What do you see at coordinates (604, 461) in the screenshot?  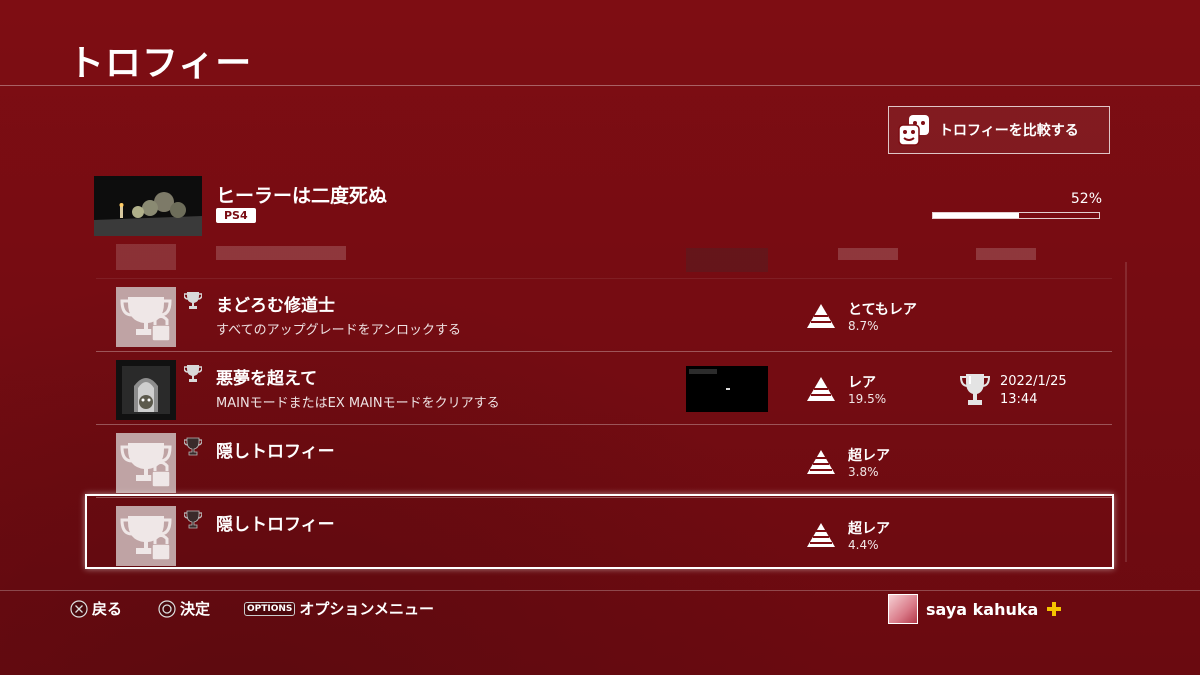 I see `trophy-row: 隠しトロフィー 超レア 3.8%` at bounding box center [604, 461].